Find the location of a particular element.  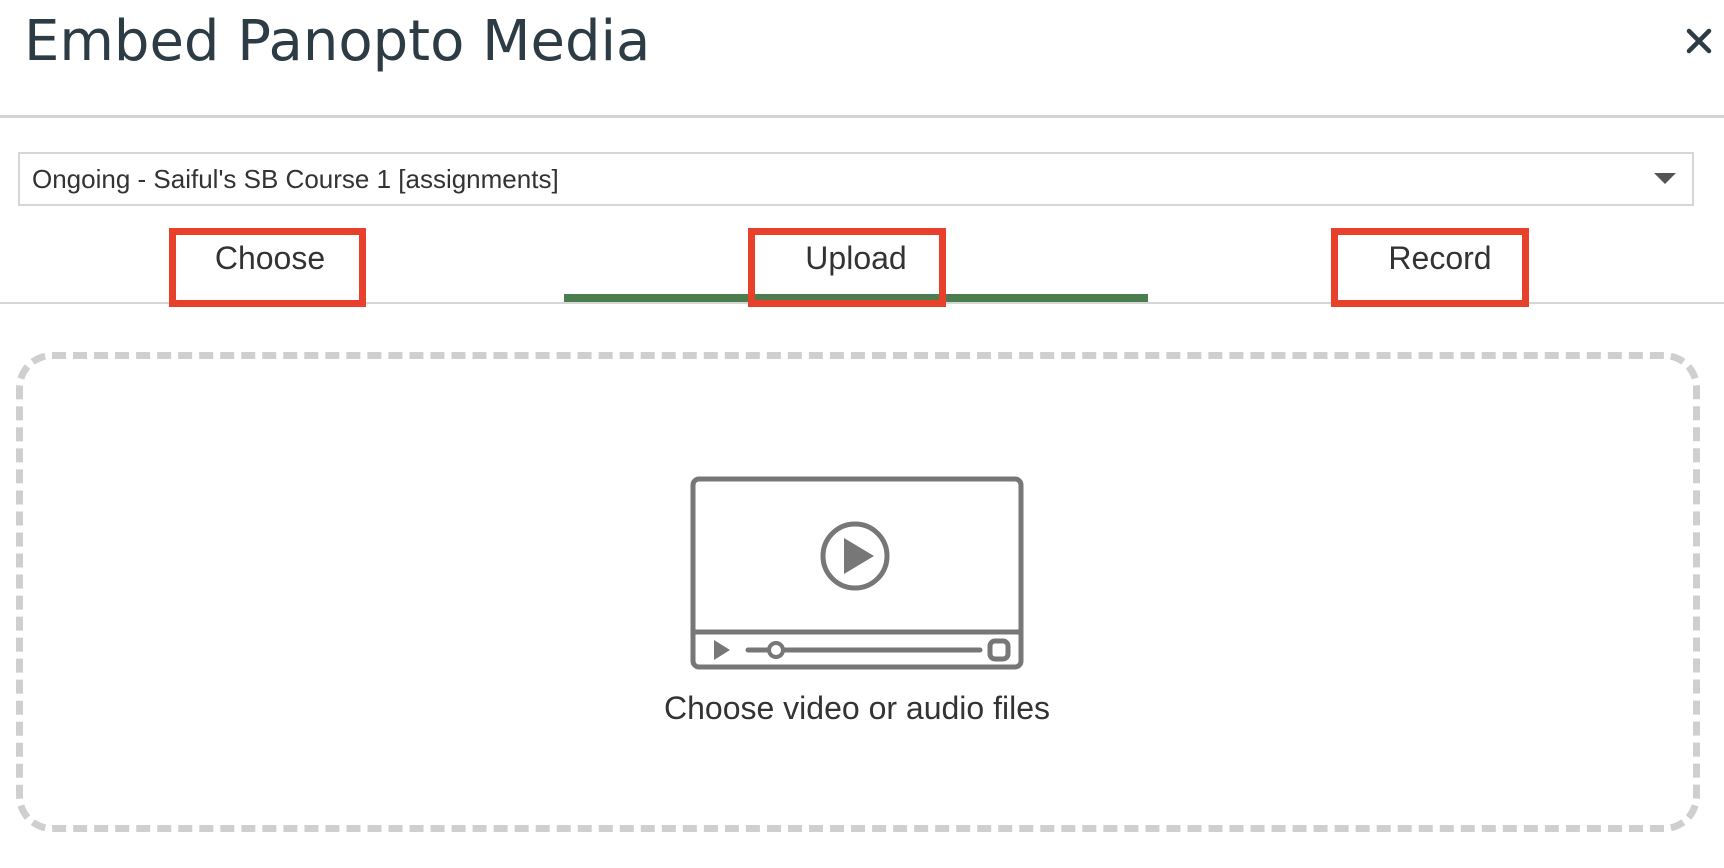

chevron-down-icon is located at coordinates (1665, 178).